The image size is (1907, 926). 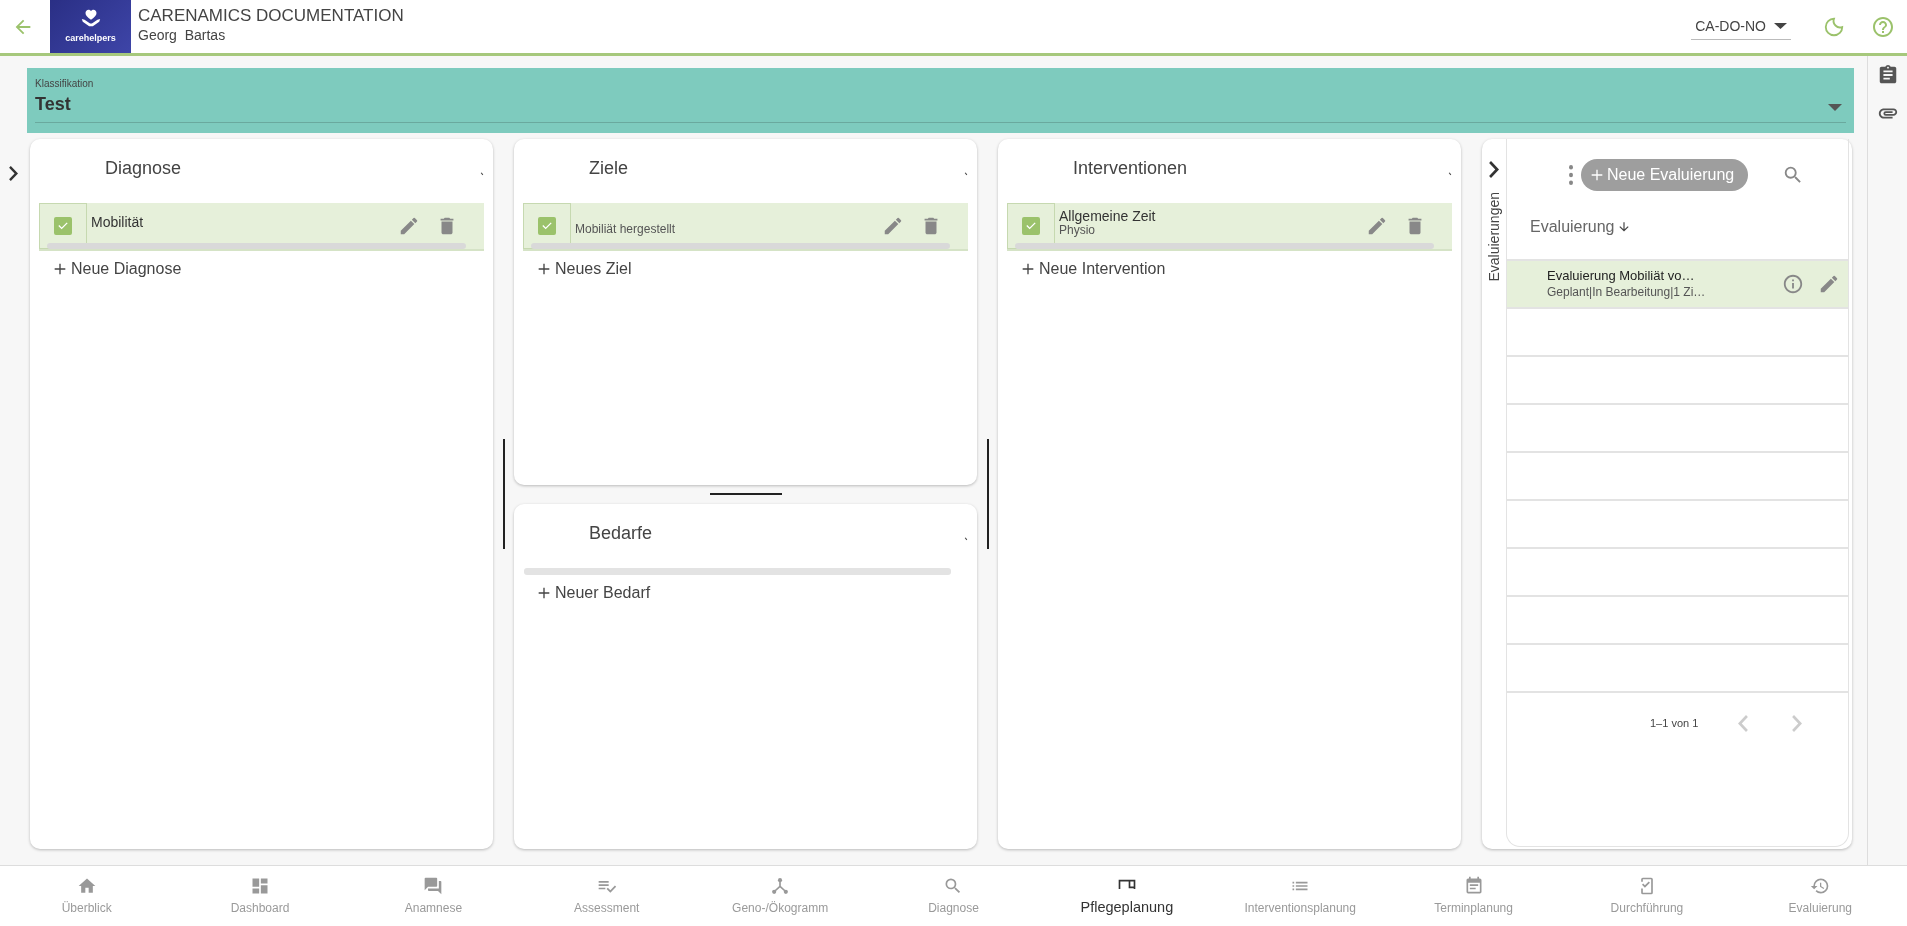 I want to click on dark-mode-button, so click(x=1834, y=26).